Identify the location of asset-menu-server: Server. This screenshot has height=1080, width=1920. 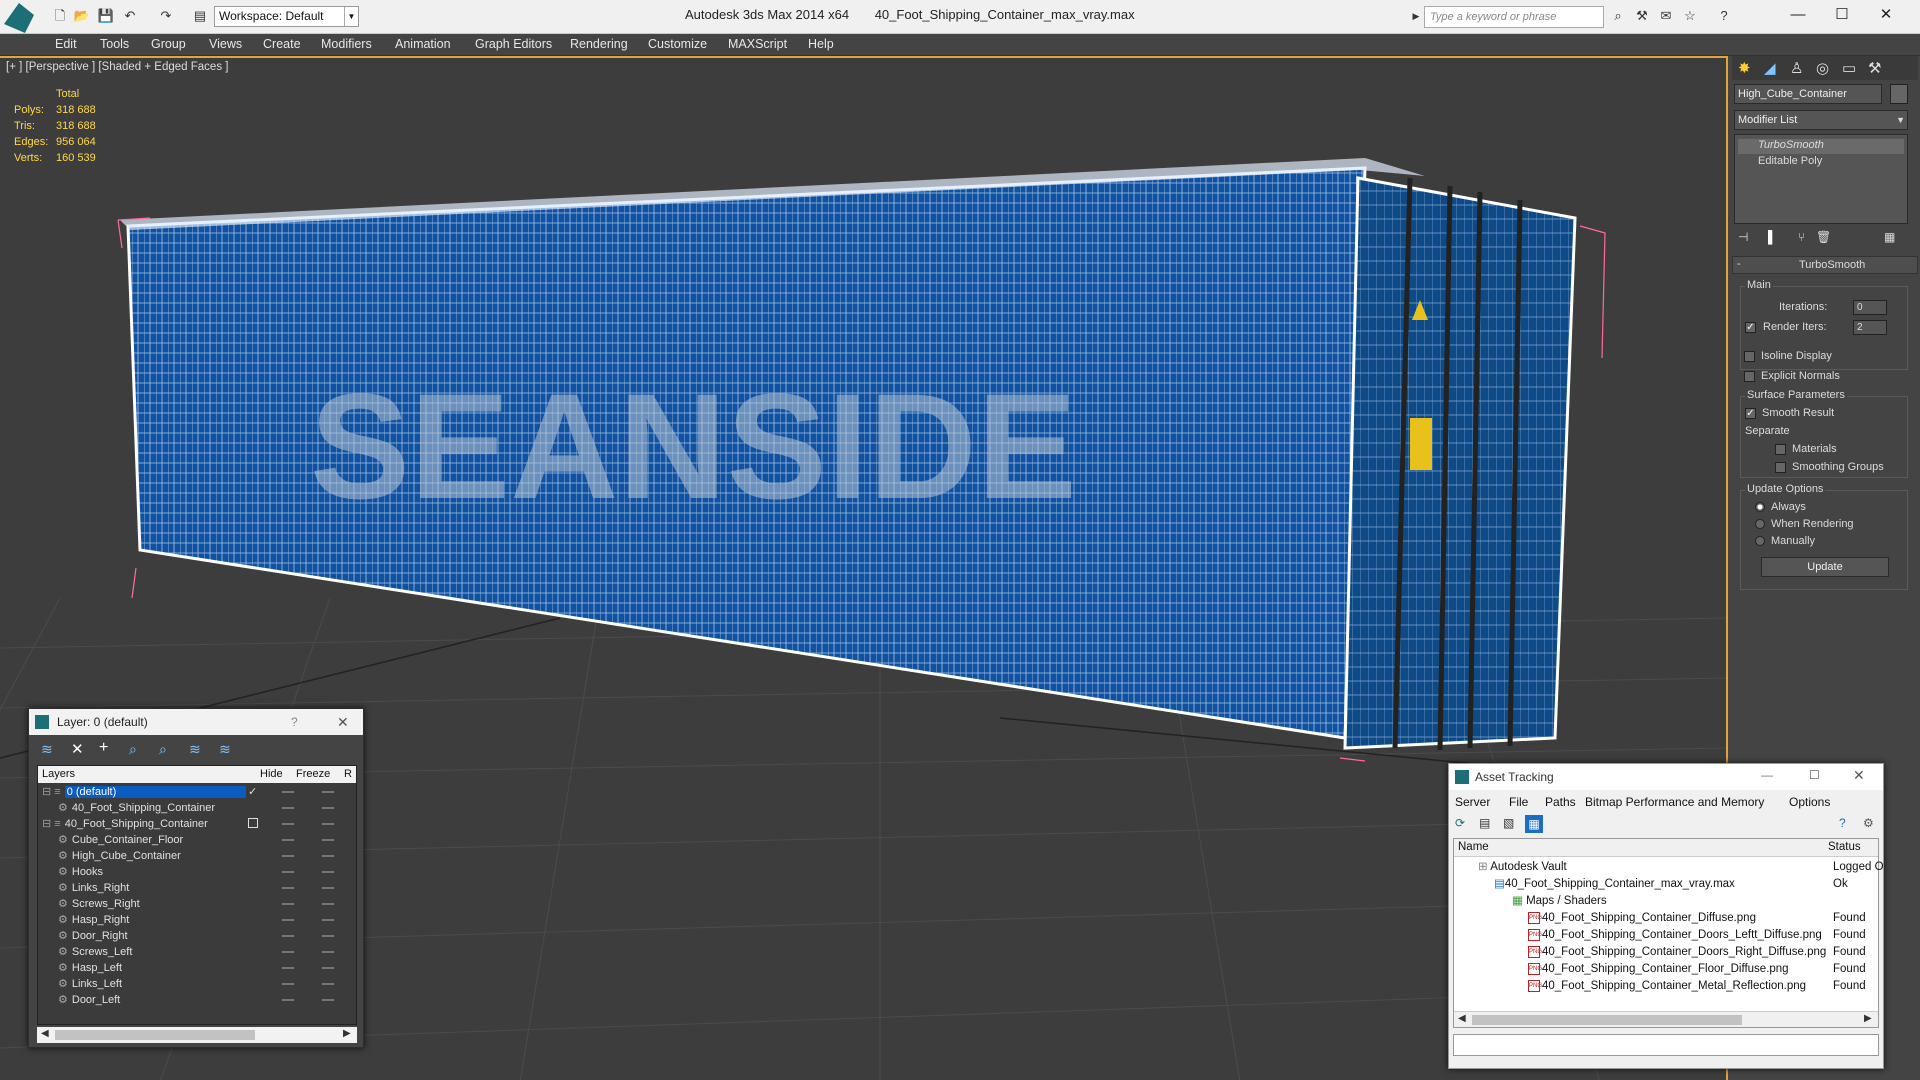
(1472, 802).